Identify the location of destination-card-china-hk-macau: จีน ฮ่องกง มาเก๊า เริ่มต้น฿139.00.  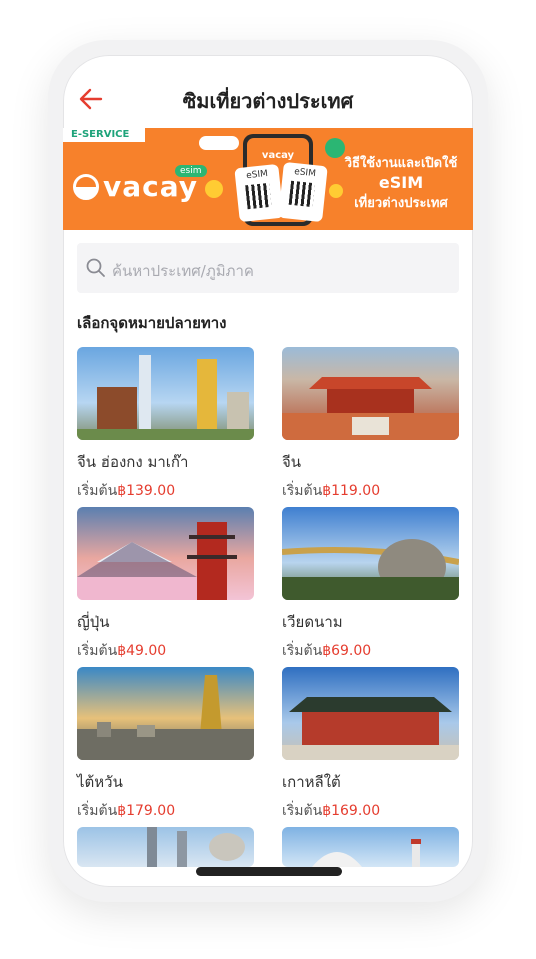
(165, 424).